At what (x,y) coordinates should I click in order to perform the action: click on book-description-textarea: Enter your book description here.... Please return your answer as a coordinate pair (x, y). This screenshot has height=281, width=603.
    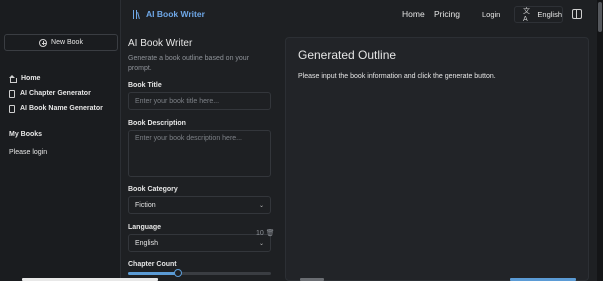
    Looking at the image, I should click on (199, 153).